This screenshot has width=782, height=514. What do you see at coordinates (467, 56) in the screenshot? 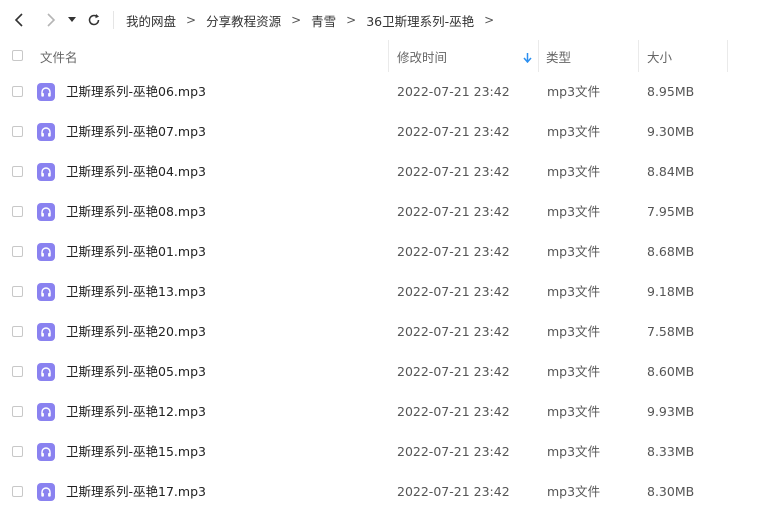
I see `column-header-modified: 修改时间` at bounding box center [467, 56].